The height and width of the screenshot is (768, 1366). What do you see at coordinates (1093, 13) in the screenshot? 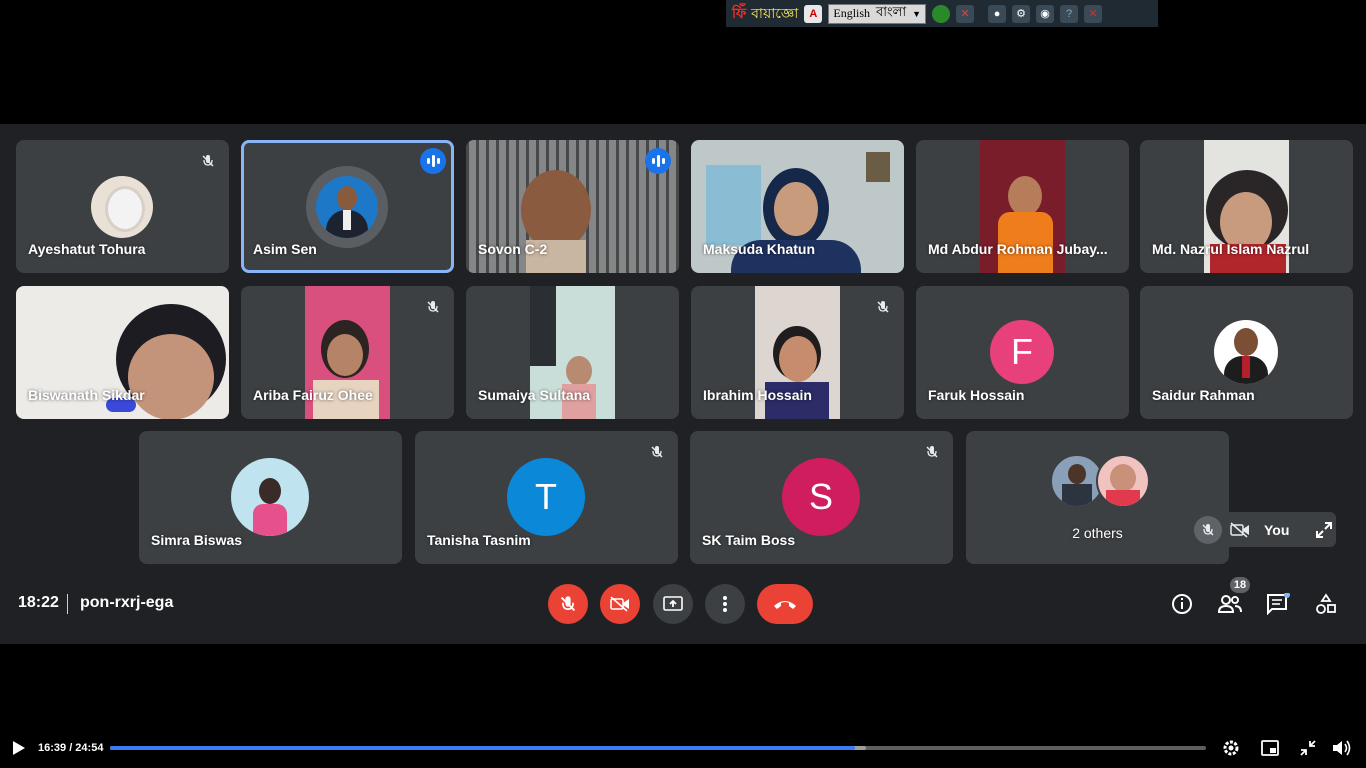
I see `close-icon: ✕` at bounding box center [1093, 13].